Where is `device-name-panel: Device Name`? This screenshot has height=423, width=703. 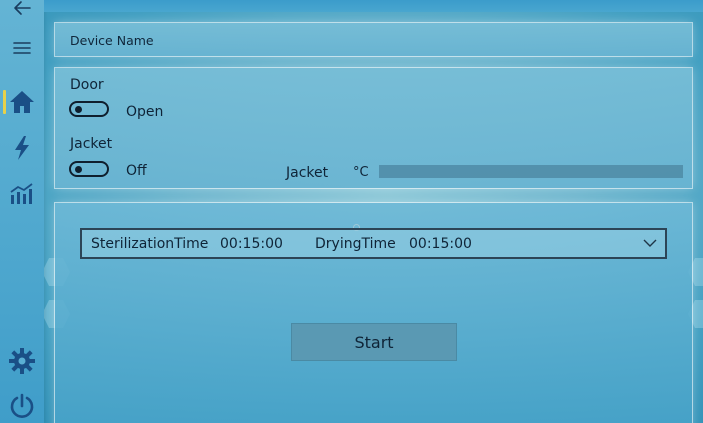
device-name-panel: Device Name is located at coordinates (373, 39).